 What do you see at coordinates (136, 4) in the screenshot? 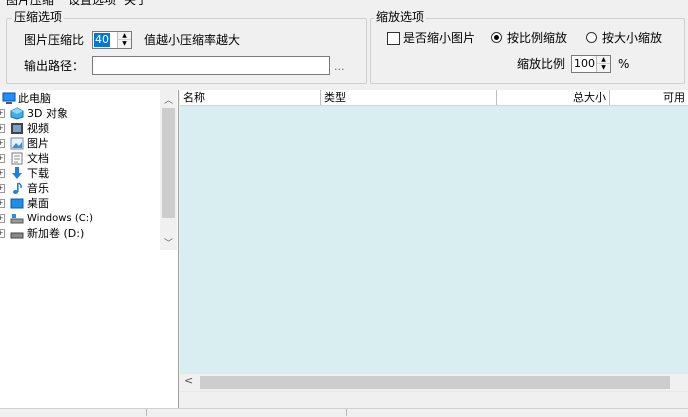
I see `menu-item-about: 关于` at bounding box center [136, 4].